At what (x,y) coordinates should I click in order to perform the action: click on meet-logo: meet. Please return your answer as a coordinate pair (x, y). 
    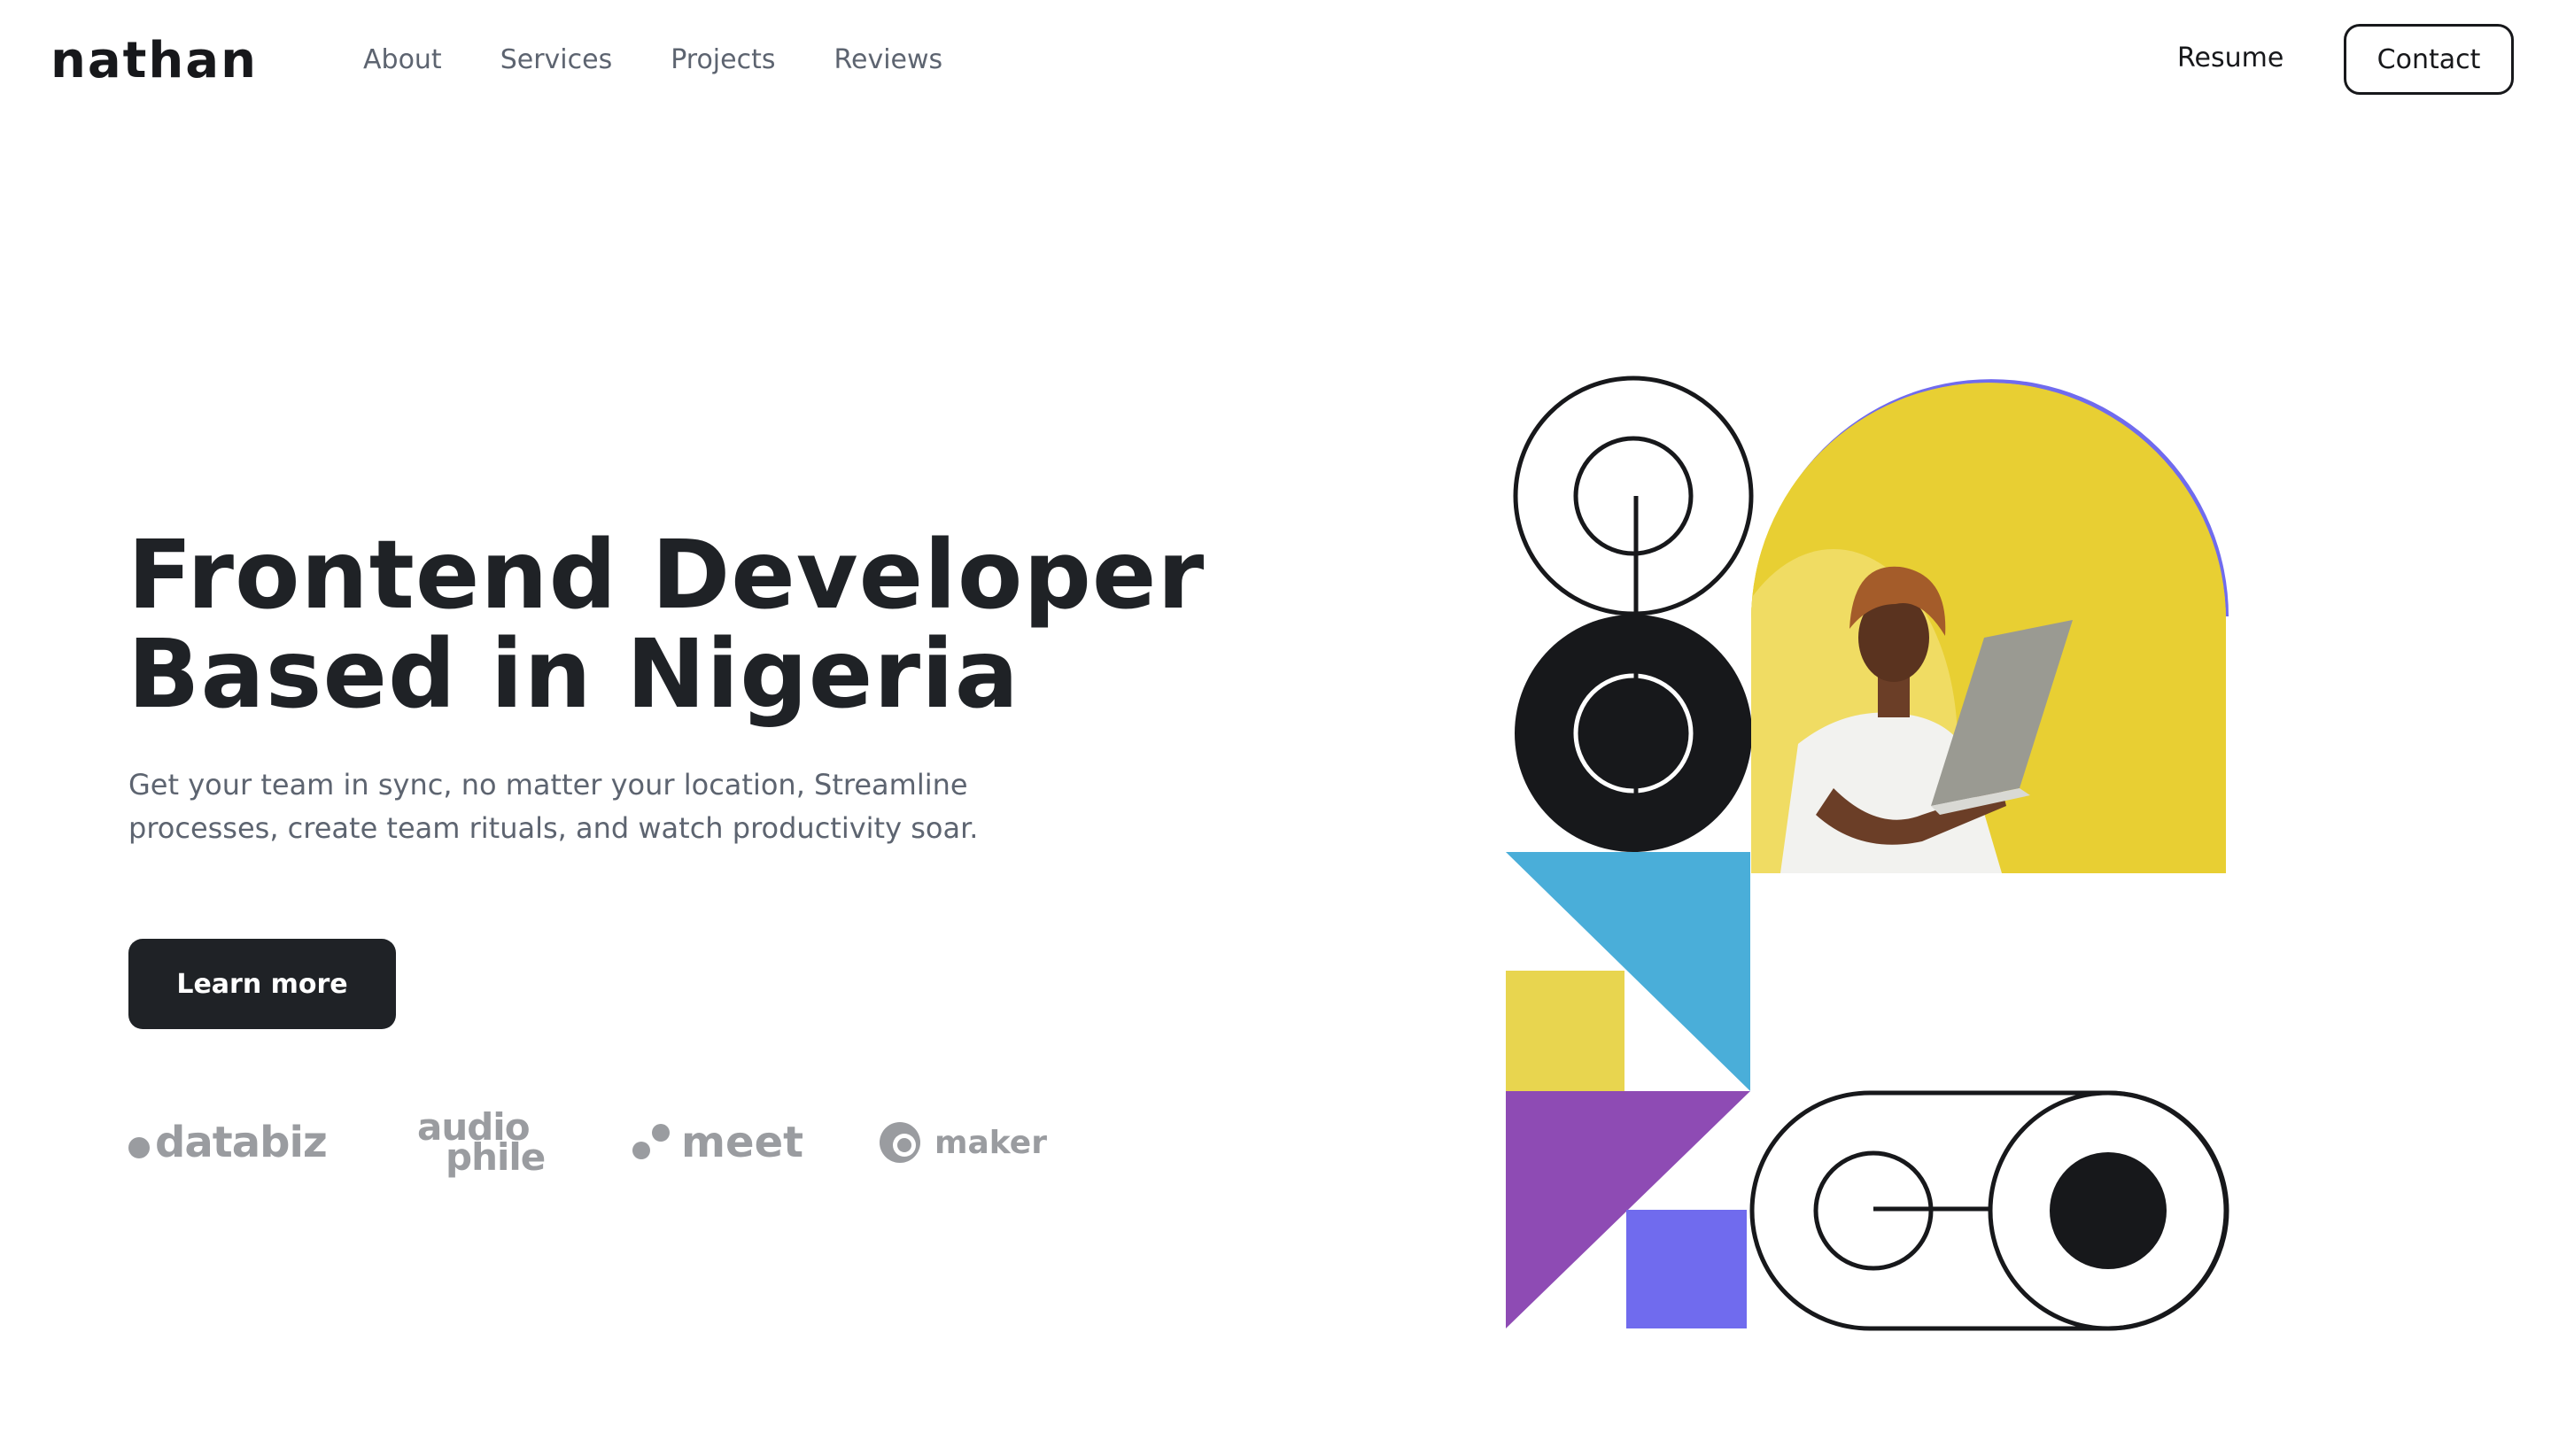
    Looking at the image, I should click on (717, 1142).